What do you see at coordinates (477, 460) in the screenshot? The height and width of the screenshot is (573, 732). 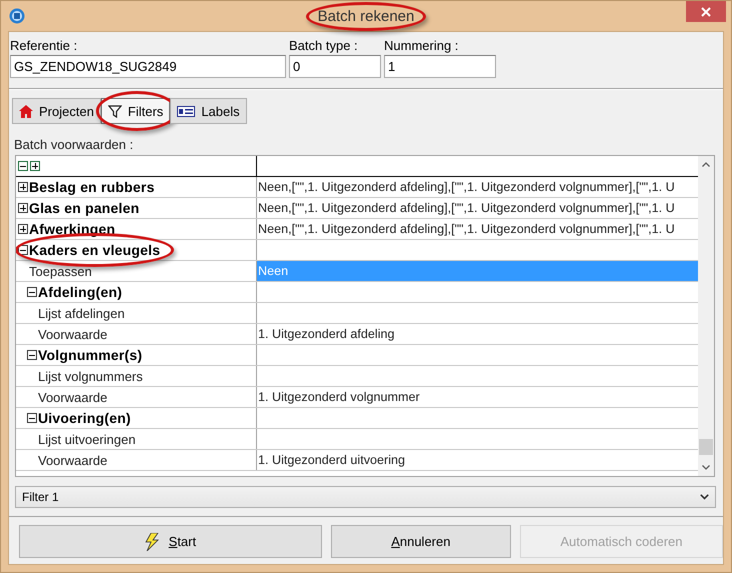 I see `property-value: 1. Uitgezonderd uitvoering` at bounding box center [477, 460].